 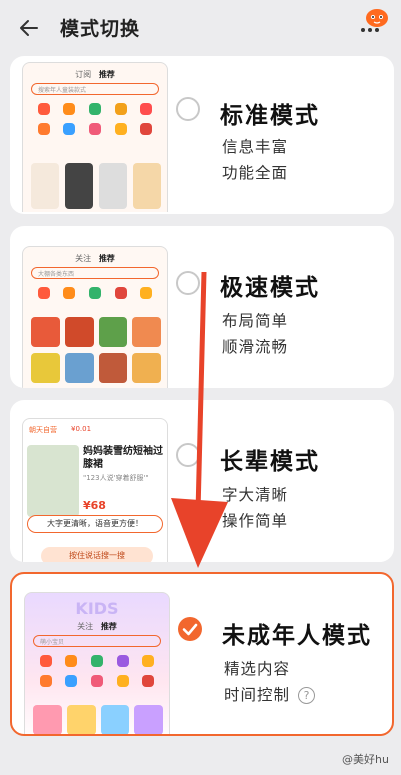 I want to click on mode-desc-minor: 精选内容 时间控制?, so click(x=270, y=682).